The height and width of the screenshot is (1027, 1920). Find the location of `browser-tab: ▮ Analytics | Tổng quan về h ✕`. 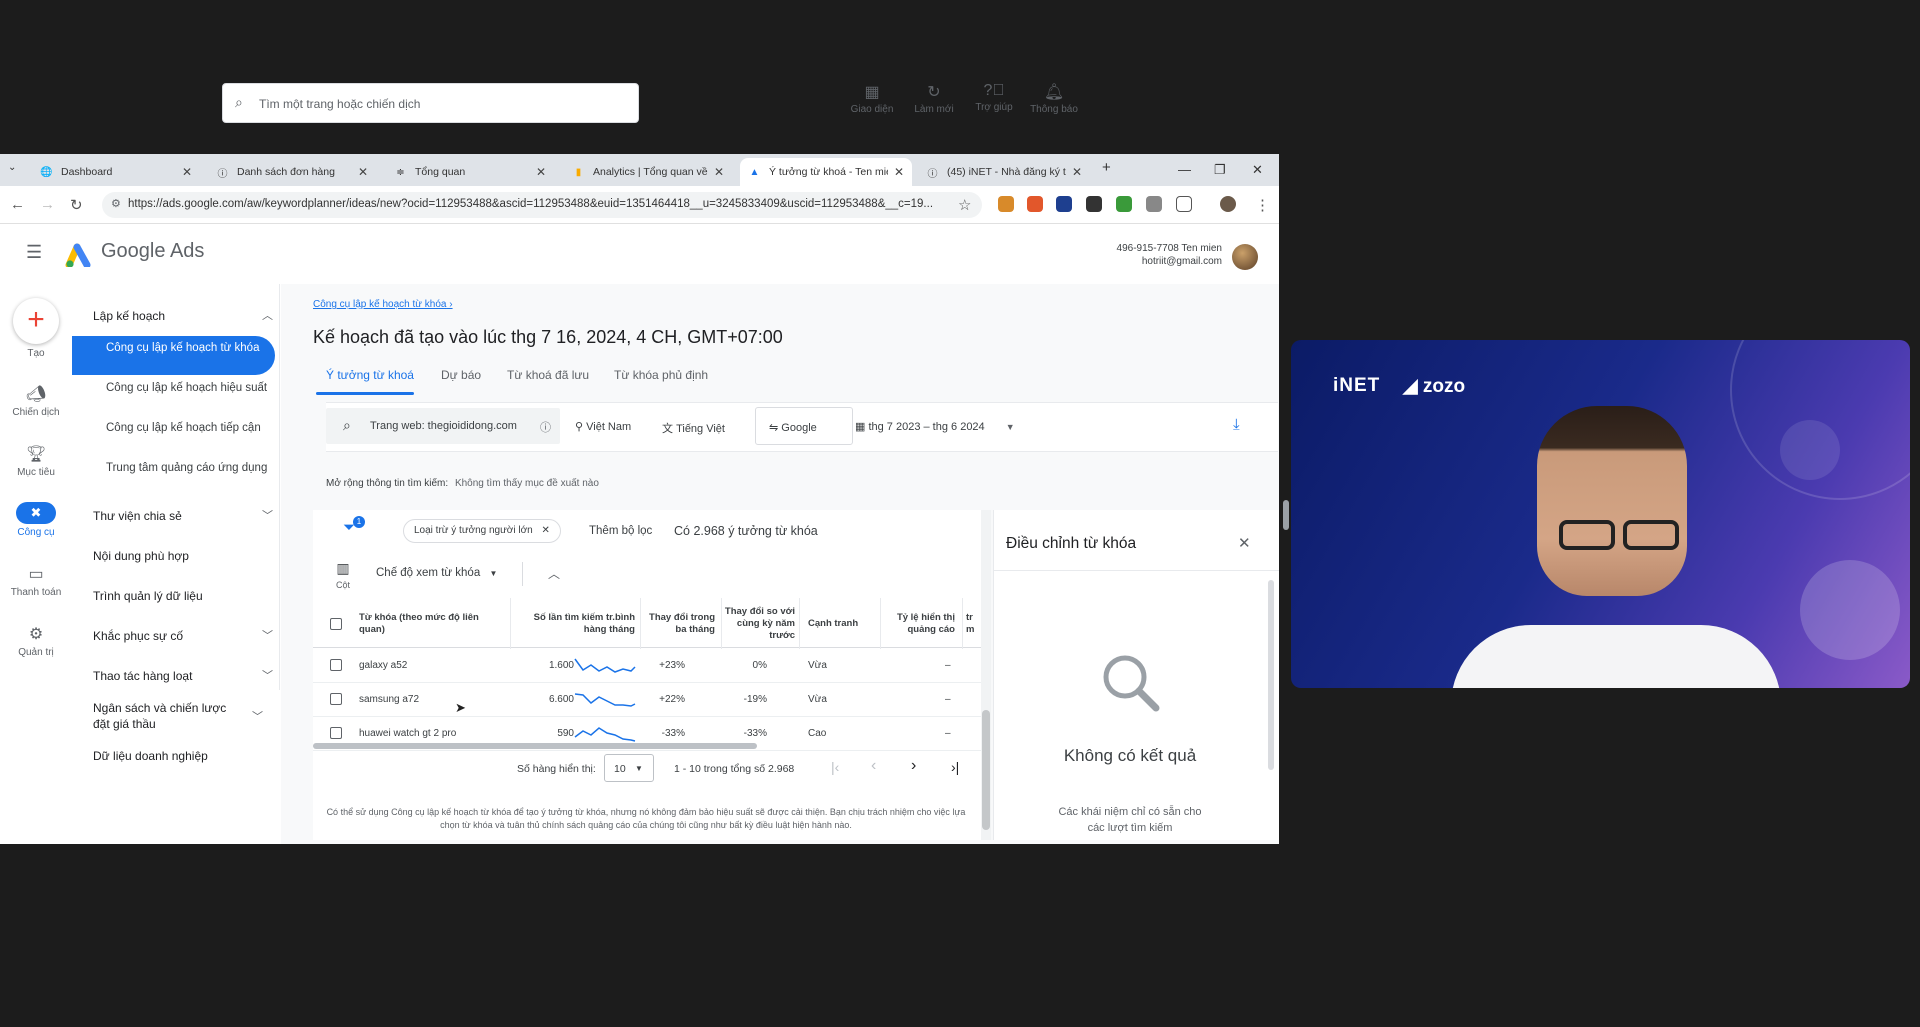

browser-tab: ▮ Analytics | Tổng quan về h ✕ is located at coordinates (648, 172).